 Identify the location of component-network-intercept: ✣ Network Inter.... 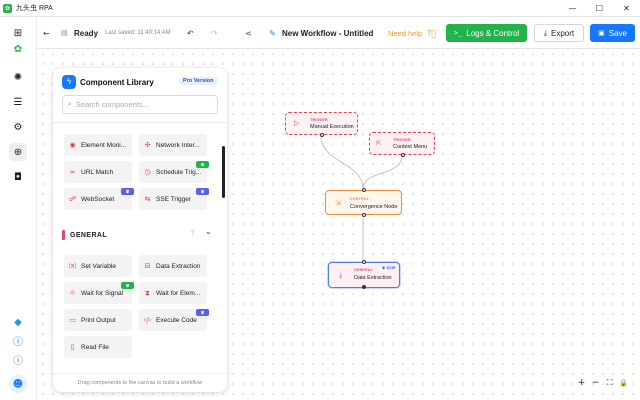
(173, 145).